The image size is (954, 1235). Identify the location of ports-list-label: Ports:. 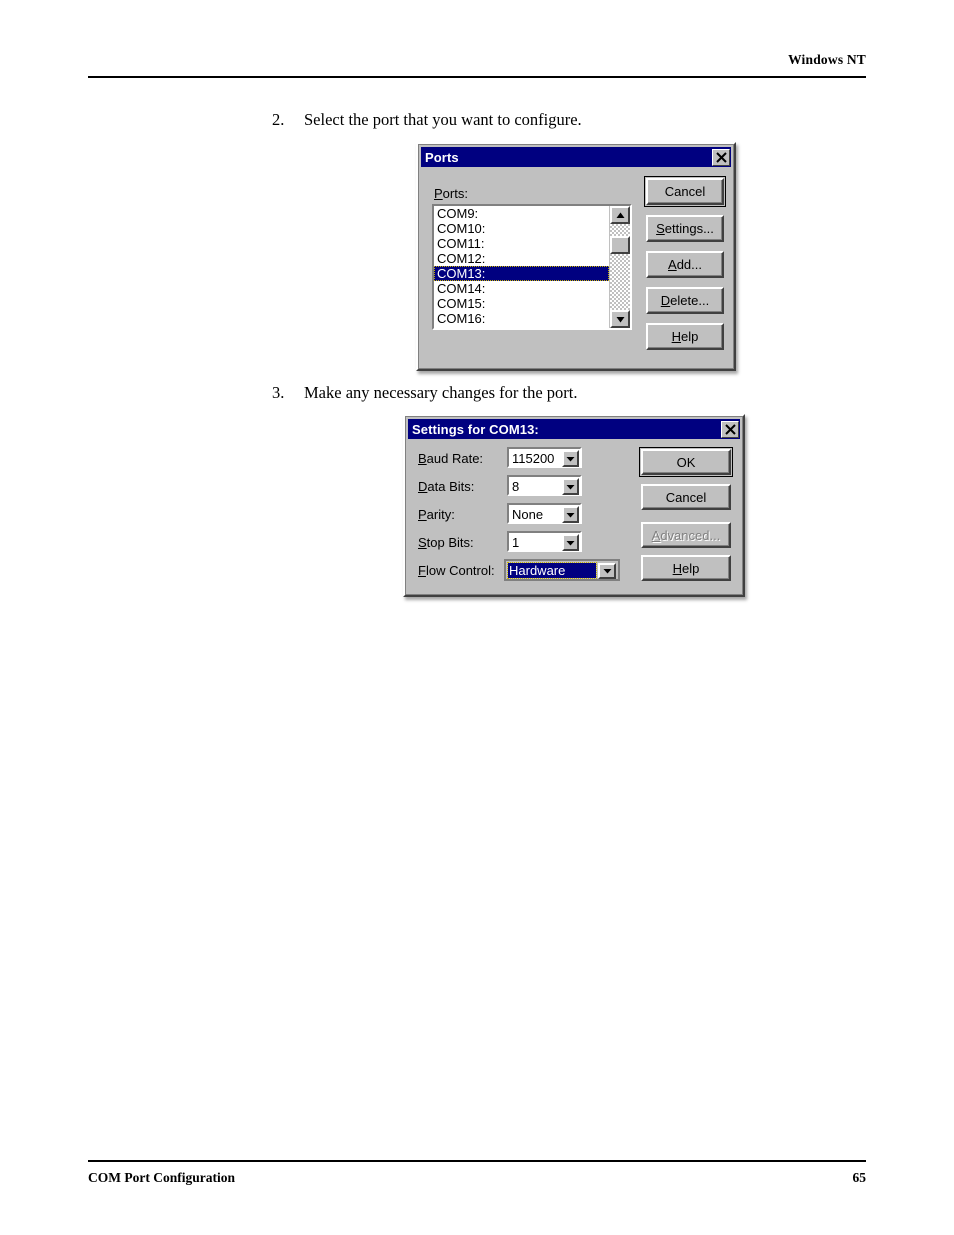
(451, 193).